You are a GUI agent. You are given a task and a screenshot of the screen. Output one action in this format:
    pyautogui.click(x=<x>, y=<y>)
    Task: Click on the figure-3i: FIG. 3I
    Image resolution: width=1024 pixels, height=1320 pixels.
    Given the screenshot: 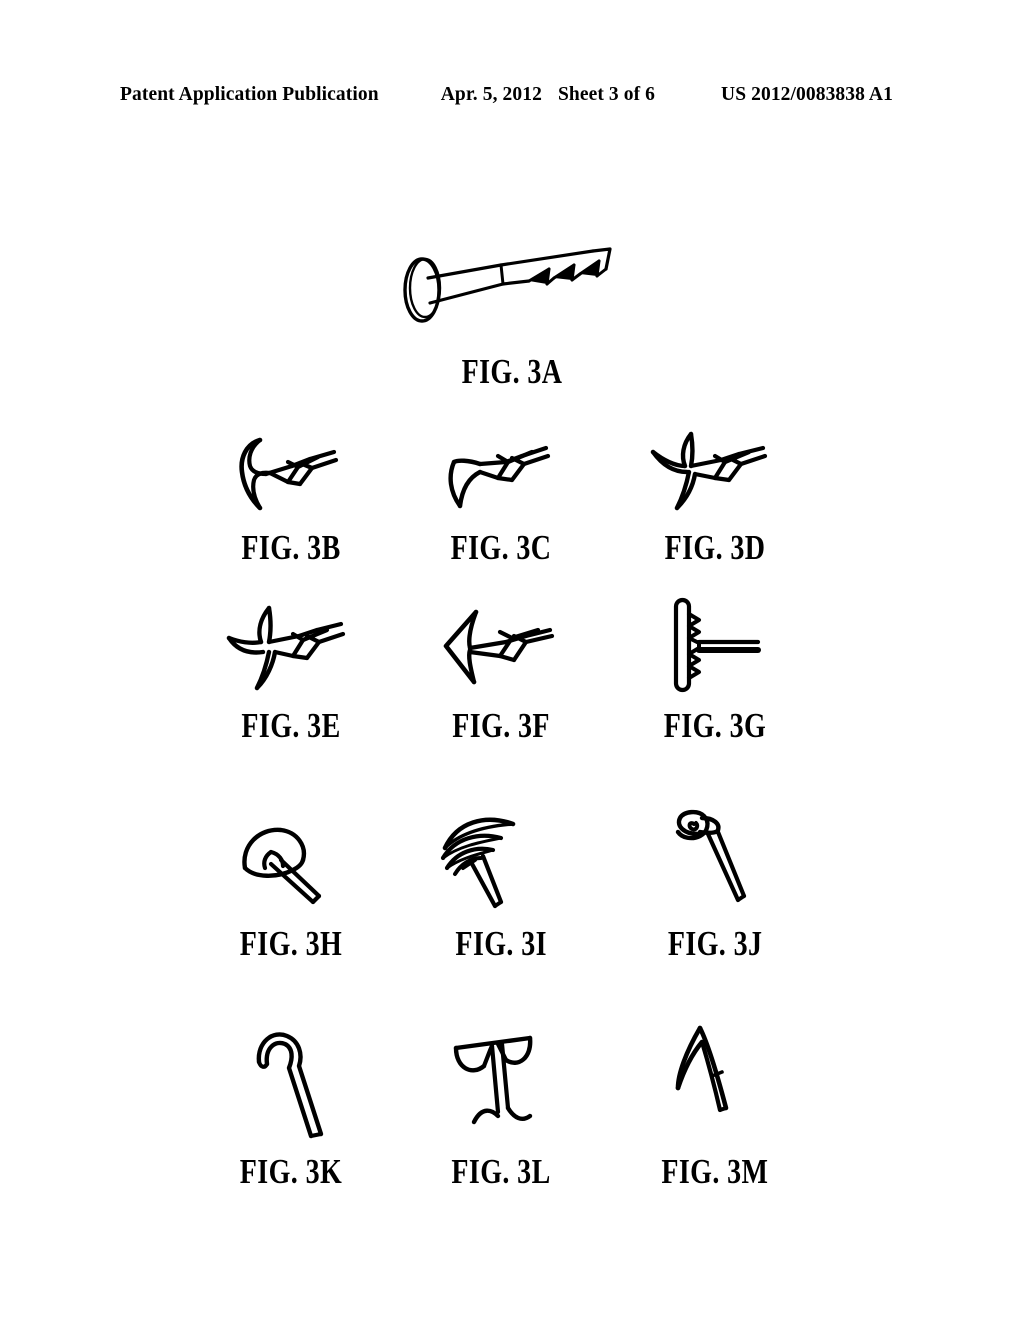 What is the action you would take?
    pyautogui.click(x=501, y=878)
    